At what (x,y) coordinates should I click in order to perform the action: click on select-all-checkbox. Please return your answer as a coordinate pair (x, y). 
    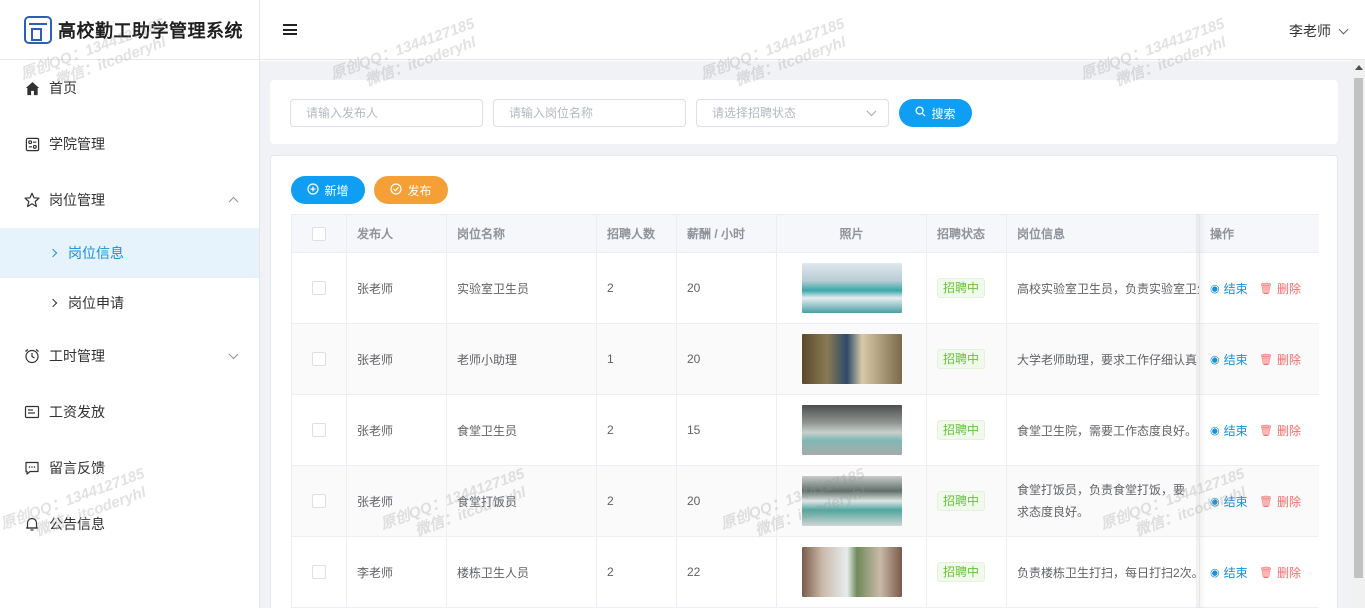
    Looking at the image, I should click on (319, 233).